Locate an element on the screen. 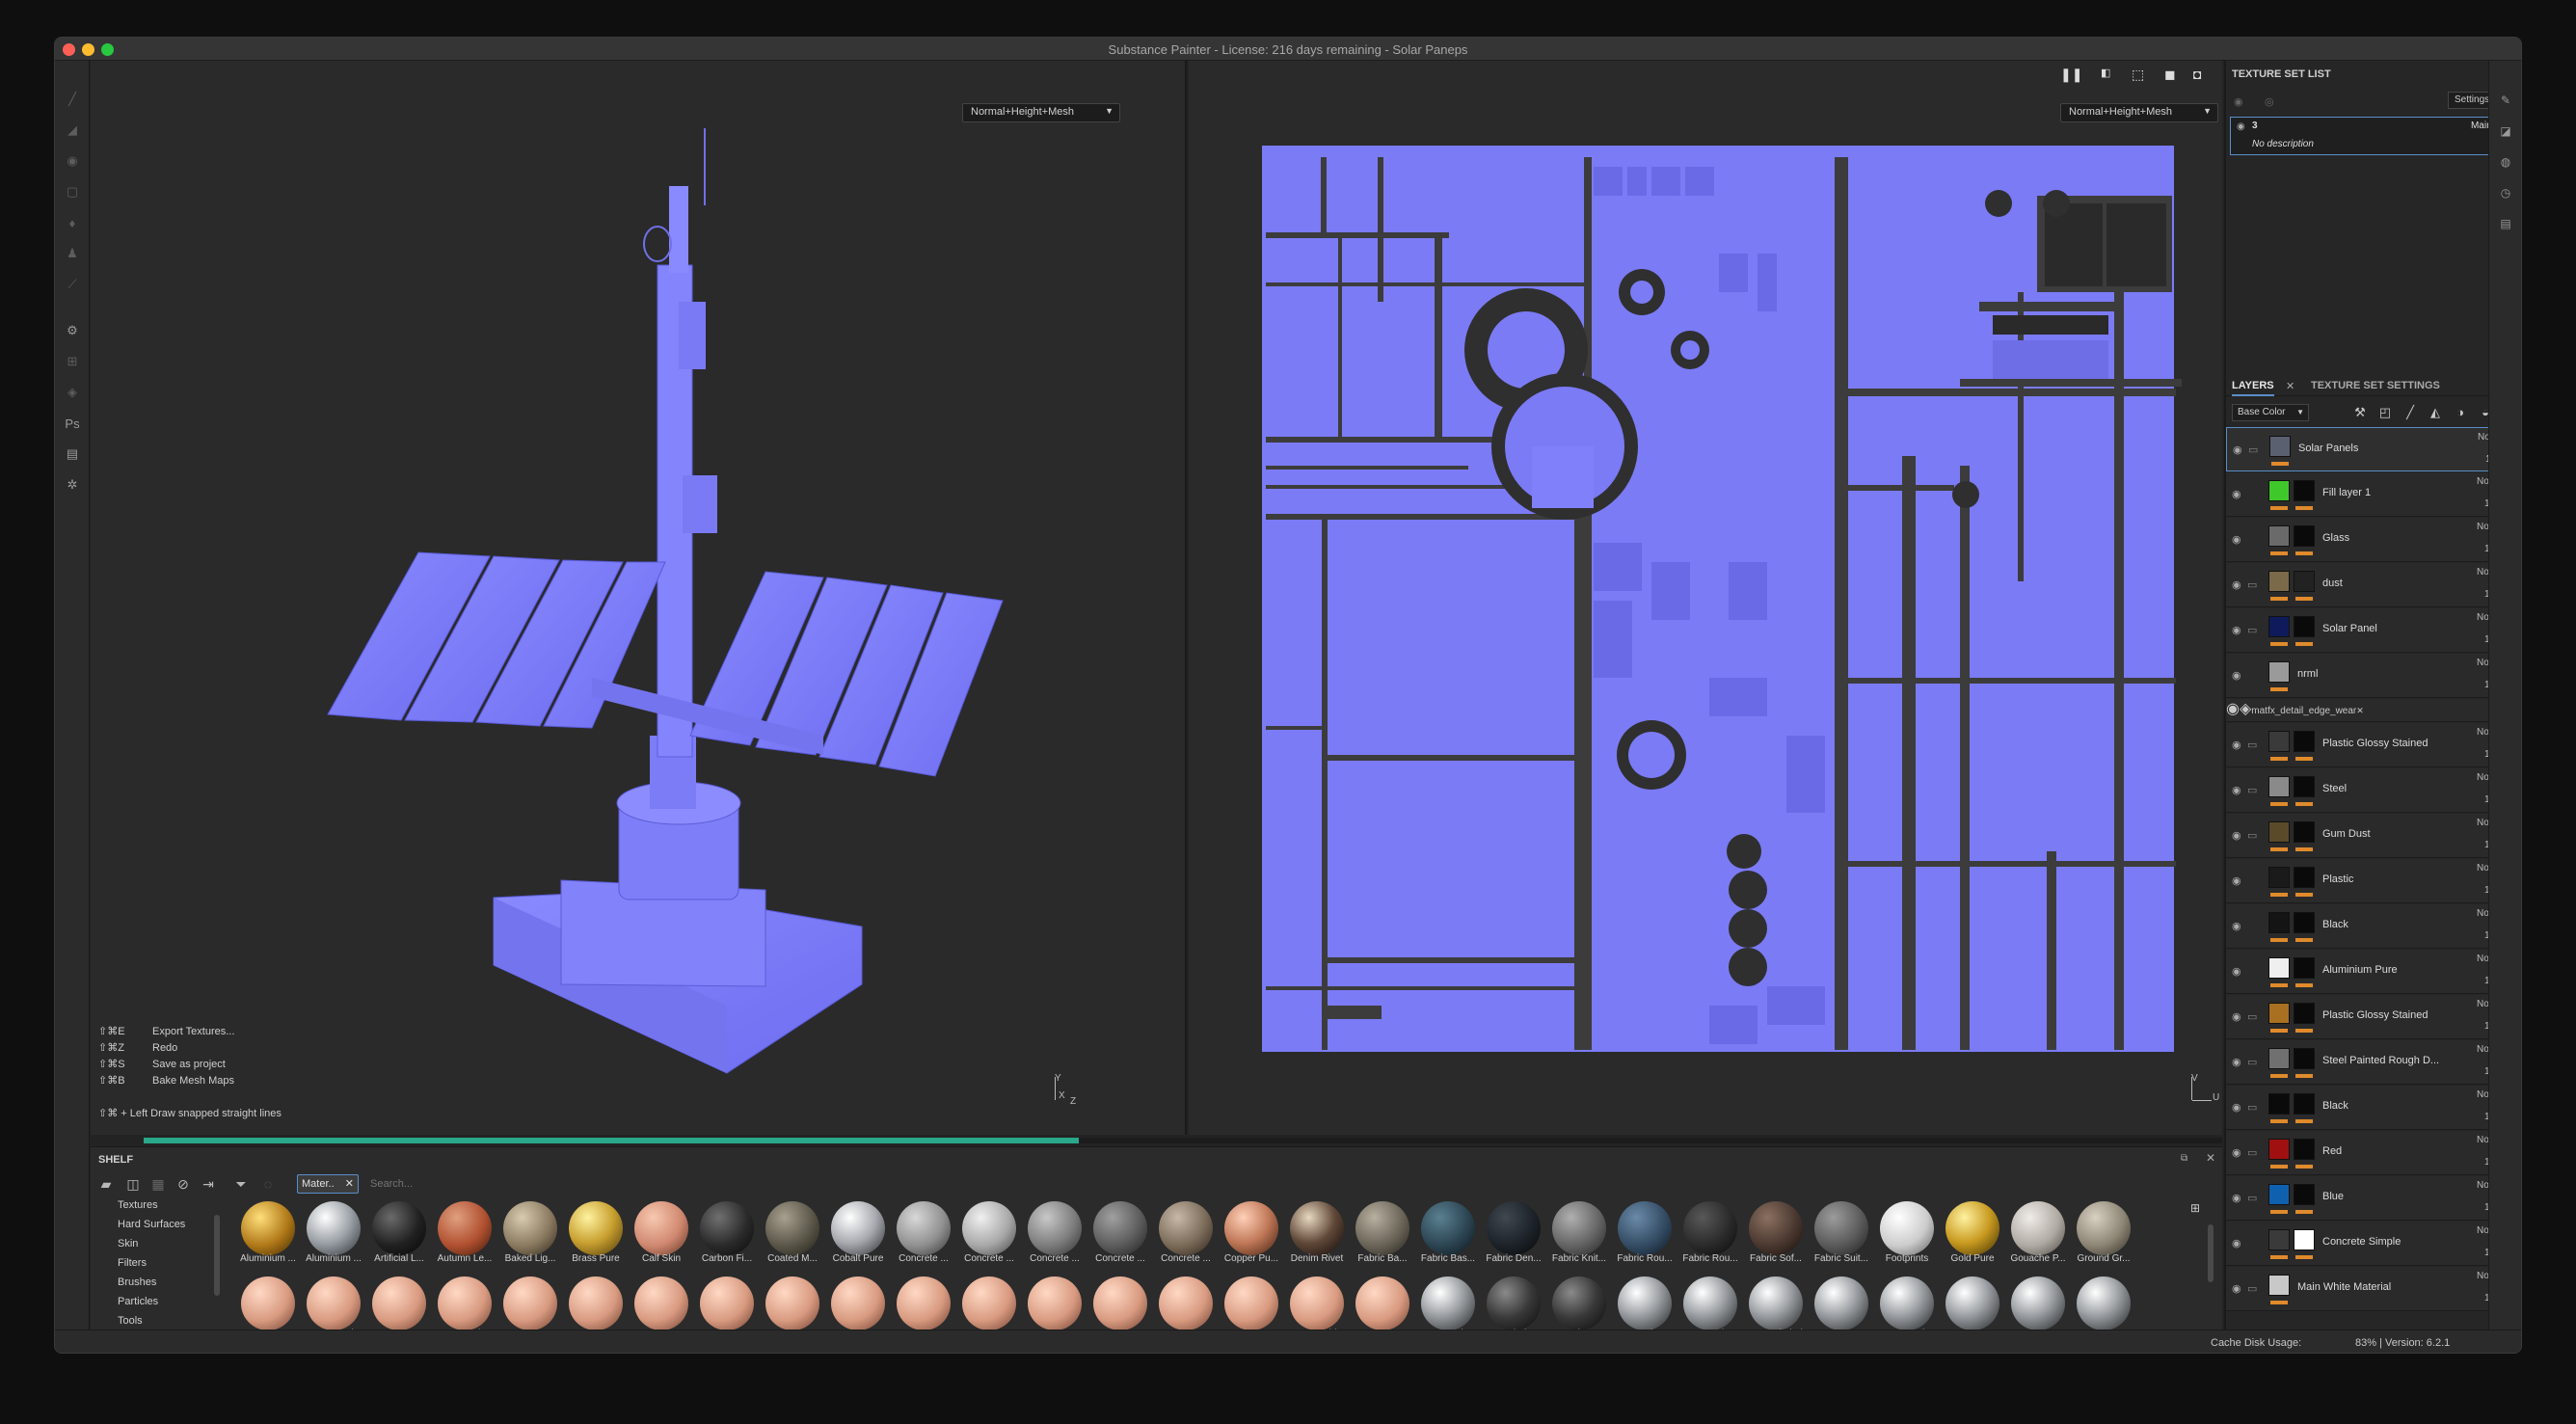 Image resolution: width=2576 pixels, height=1424 pixels. folder-icon: ▰ is located at coordinates (106, 1184).